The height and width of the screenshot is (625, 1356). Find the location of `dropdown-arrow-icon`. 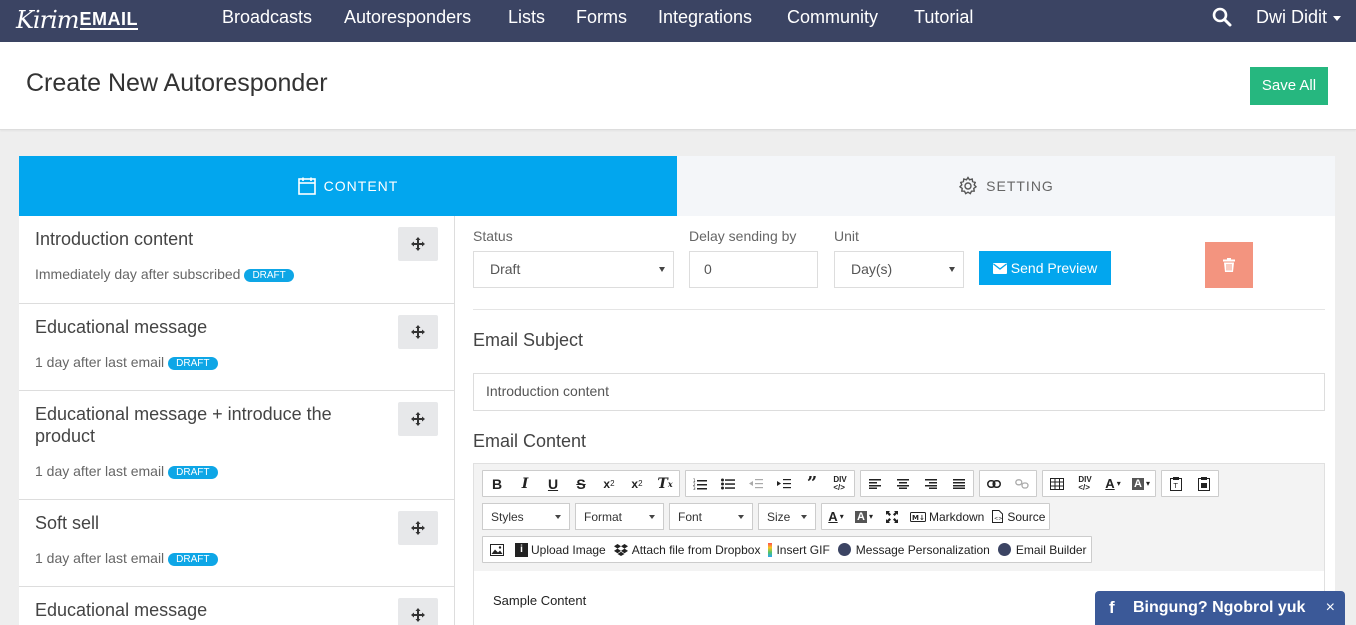

dropdown-arrow-icon is located at coordinates (952, 269).